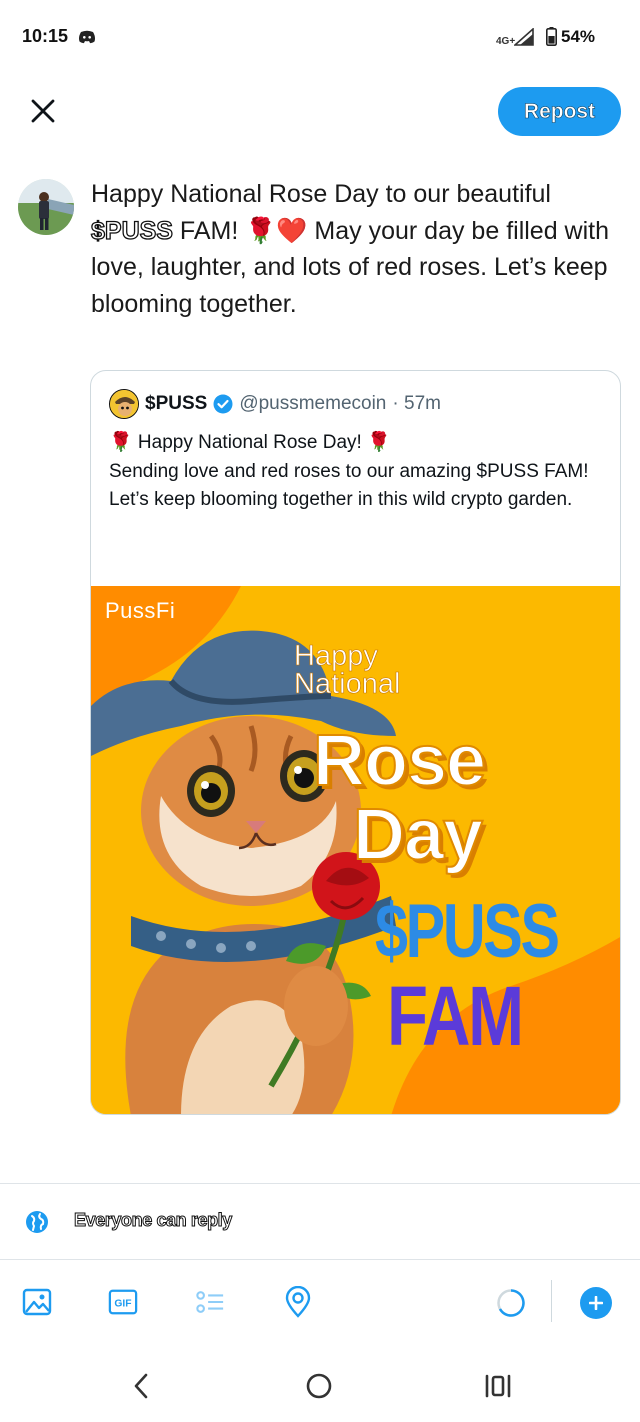  I want to click on add-image-button, so click(37, 1302).